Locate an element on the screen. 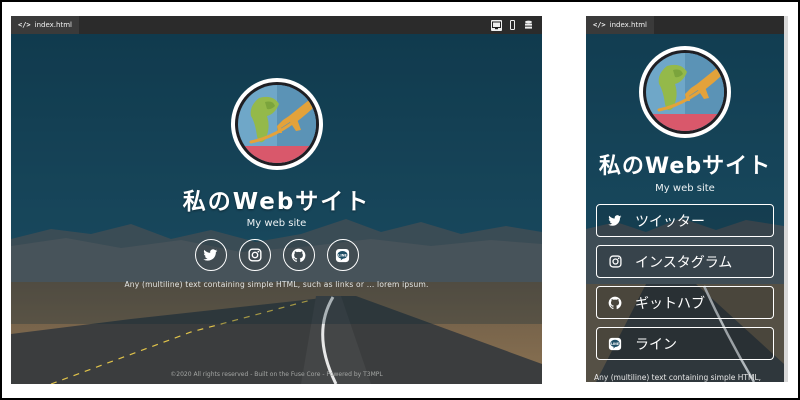 The image size is (800, 400). line-button: LINE ライン is located at coordinates (685, 343).